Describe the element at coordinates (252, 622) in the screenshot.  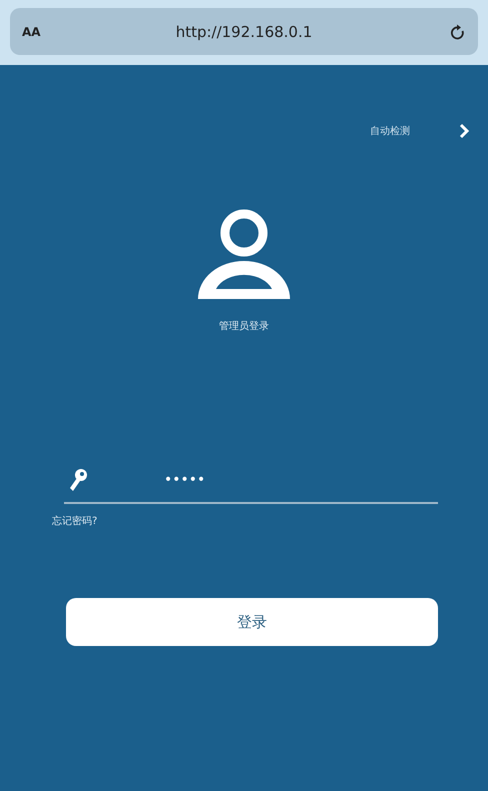
I see `login-button: 登录` at that location.